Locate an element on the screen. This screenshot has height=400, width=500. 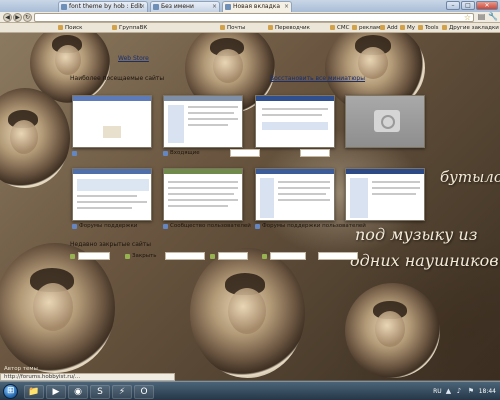
taskbar: 📁 ▶ ◉ S ⚡ O RU ▲ ♪ ⚑ 18:44 is located at coordinates (250, 390).